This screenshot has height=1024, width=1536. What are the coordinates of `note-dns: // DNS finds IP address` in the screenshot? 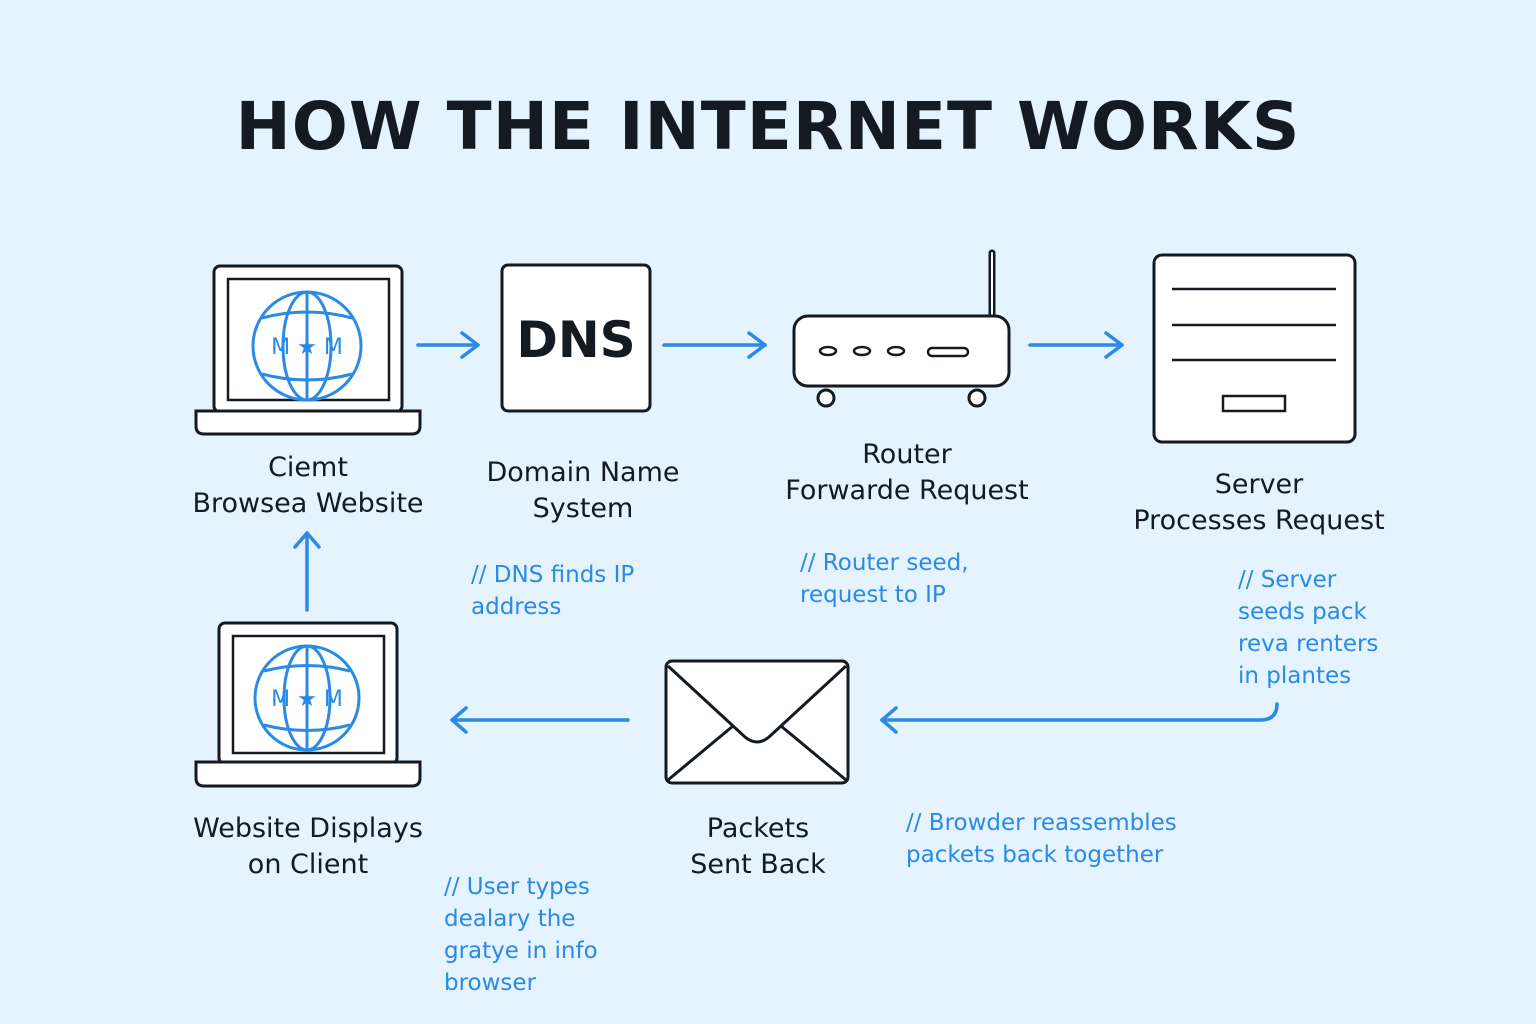 It's located at (552, 591).